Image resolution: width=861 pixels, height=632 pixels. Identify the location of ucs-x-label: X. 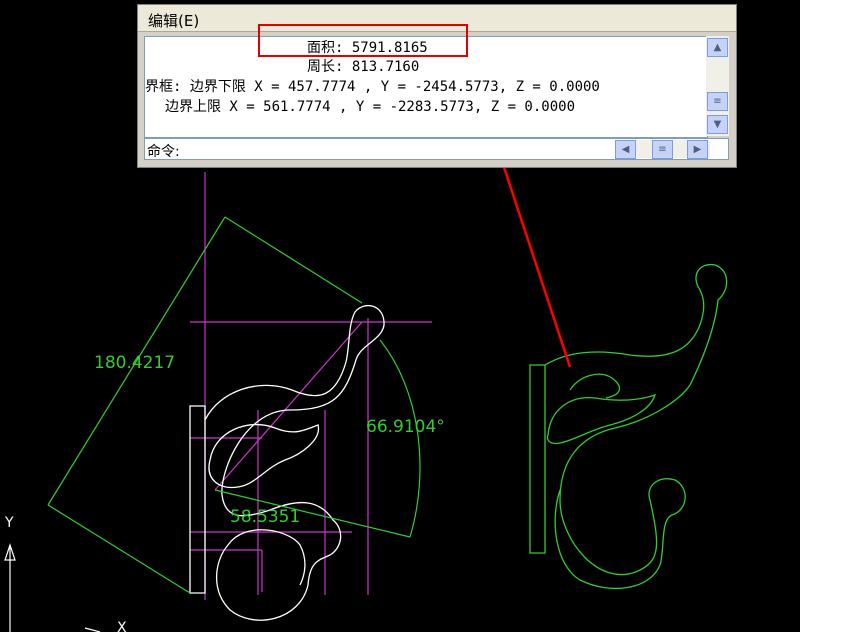
(122, 626).